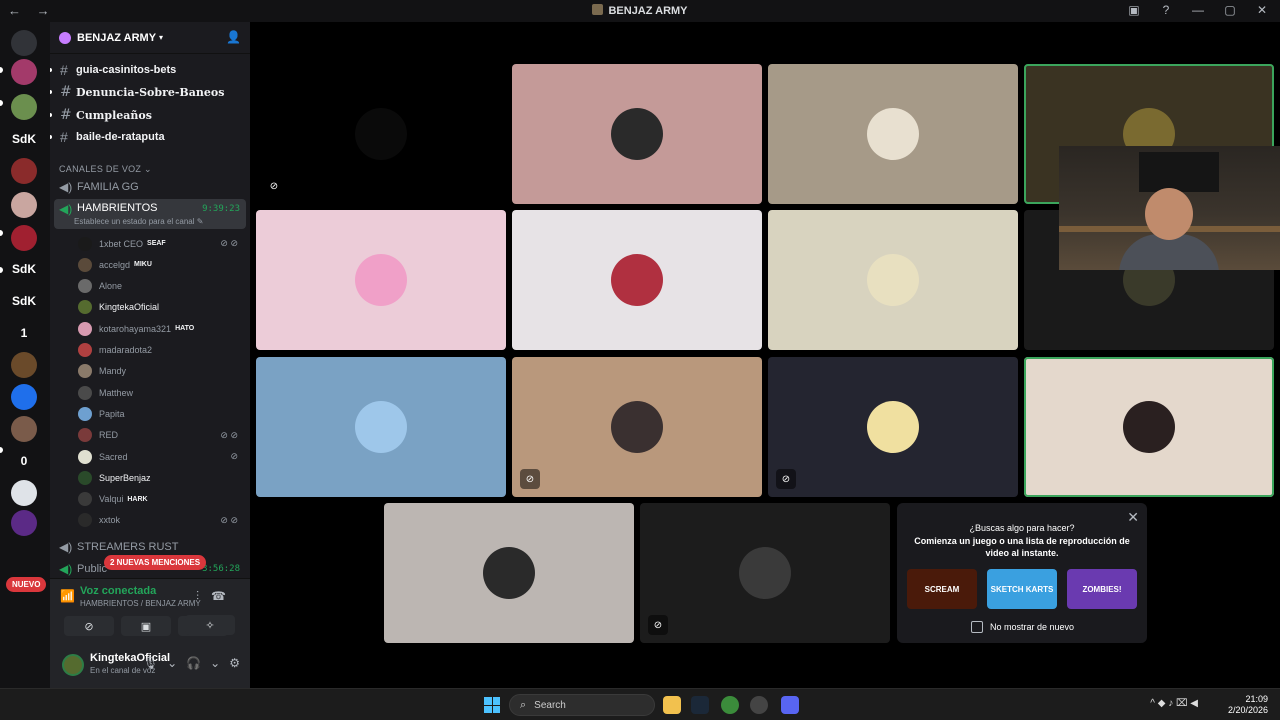  Describe the element at coordinates (550, 705) in the screenshot. I see `search-placeholder: Search` at that location.